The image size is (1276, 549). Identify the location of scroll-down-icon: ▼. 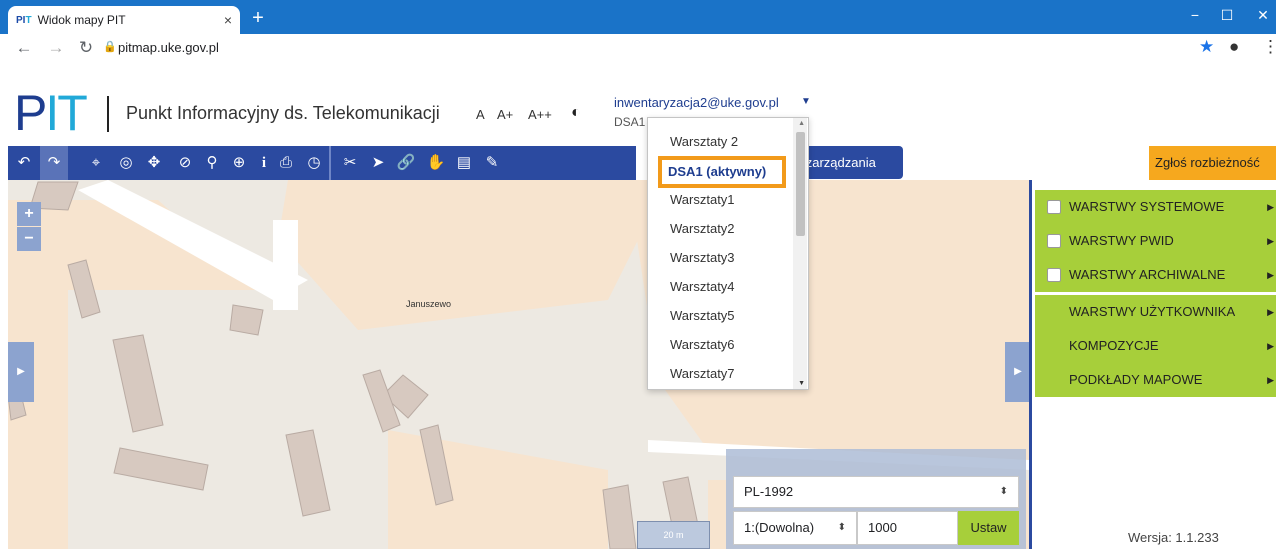
(801, 383).